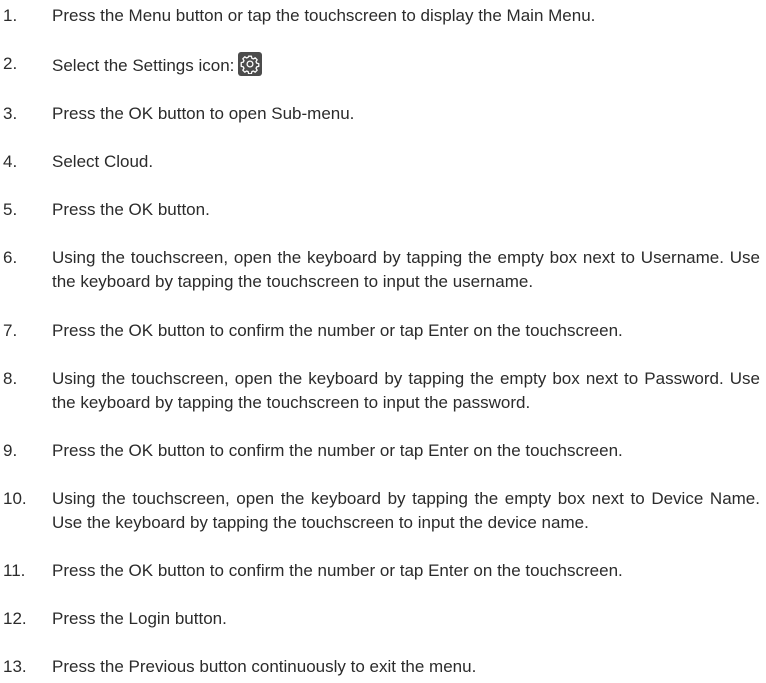  What do you see at coordinates (203, 114) in the screenshot?
I see `step-text: Press the OK button to open Sub-menu.` at bounding box center [203, 114].